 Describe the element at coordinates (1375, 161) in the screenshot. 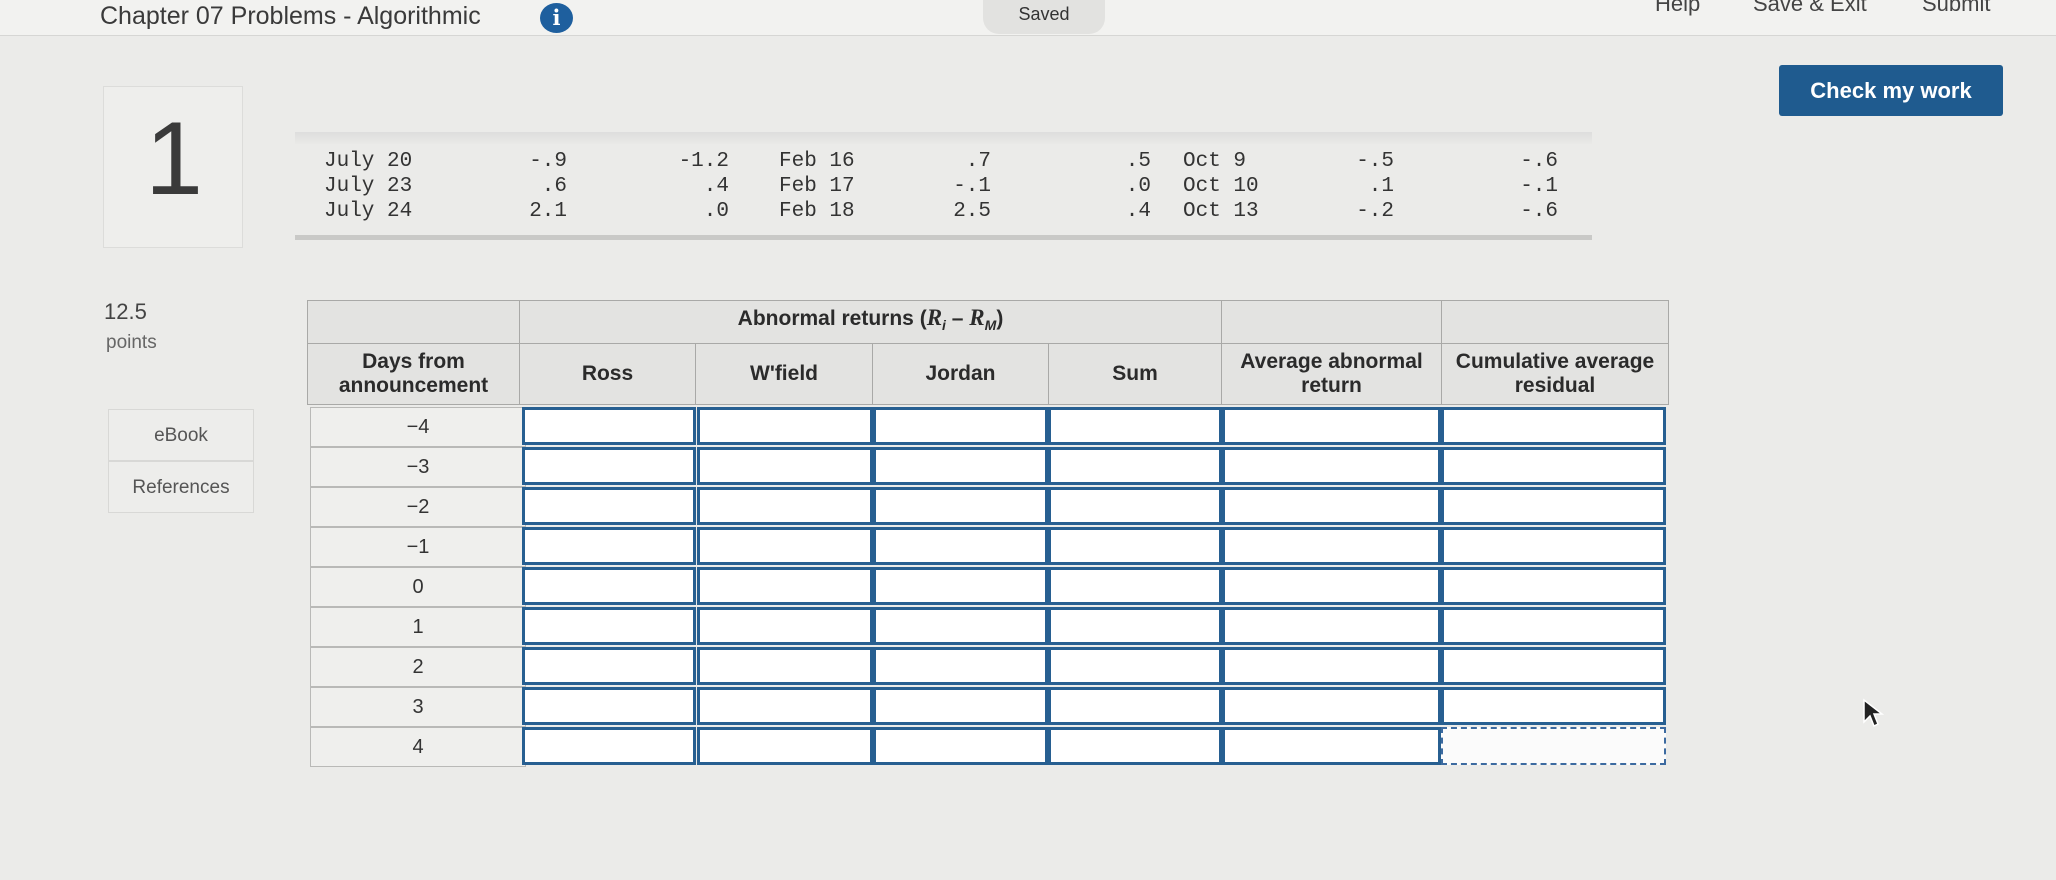

I see `return-cell: -.5` at that location.